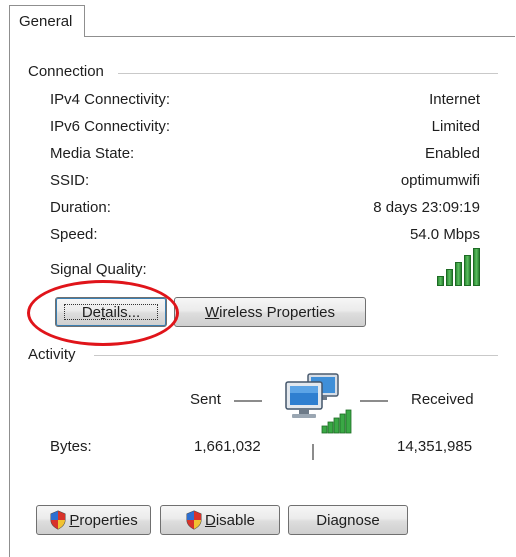 This screenshot has width=516, height=557. I want to click on received-line, so click(374, 401).